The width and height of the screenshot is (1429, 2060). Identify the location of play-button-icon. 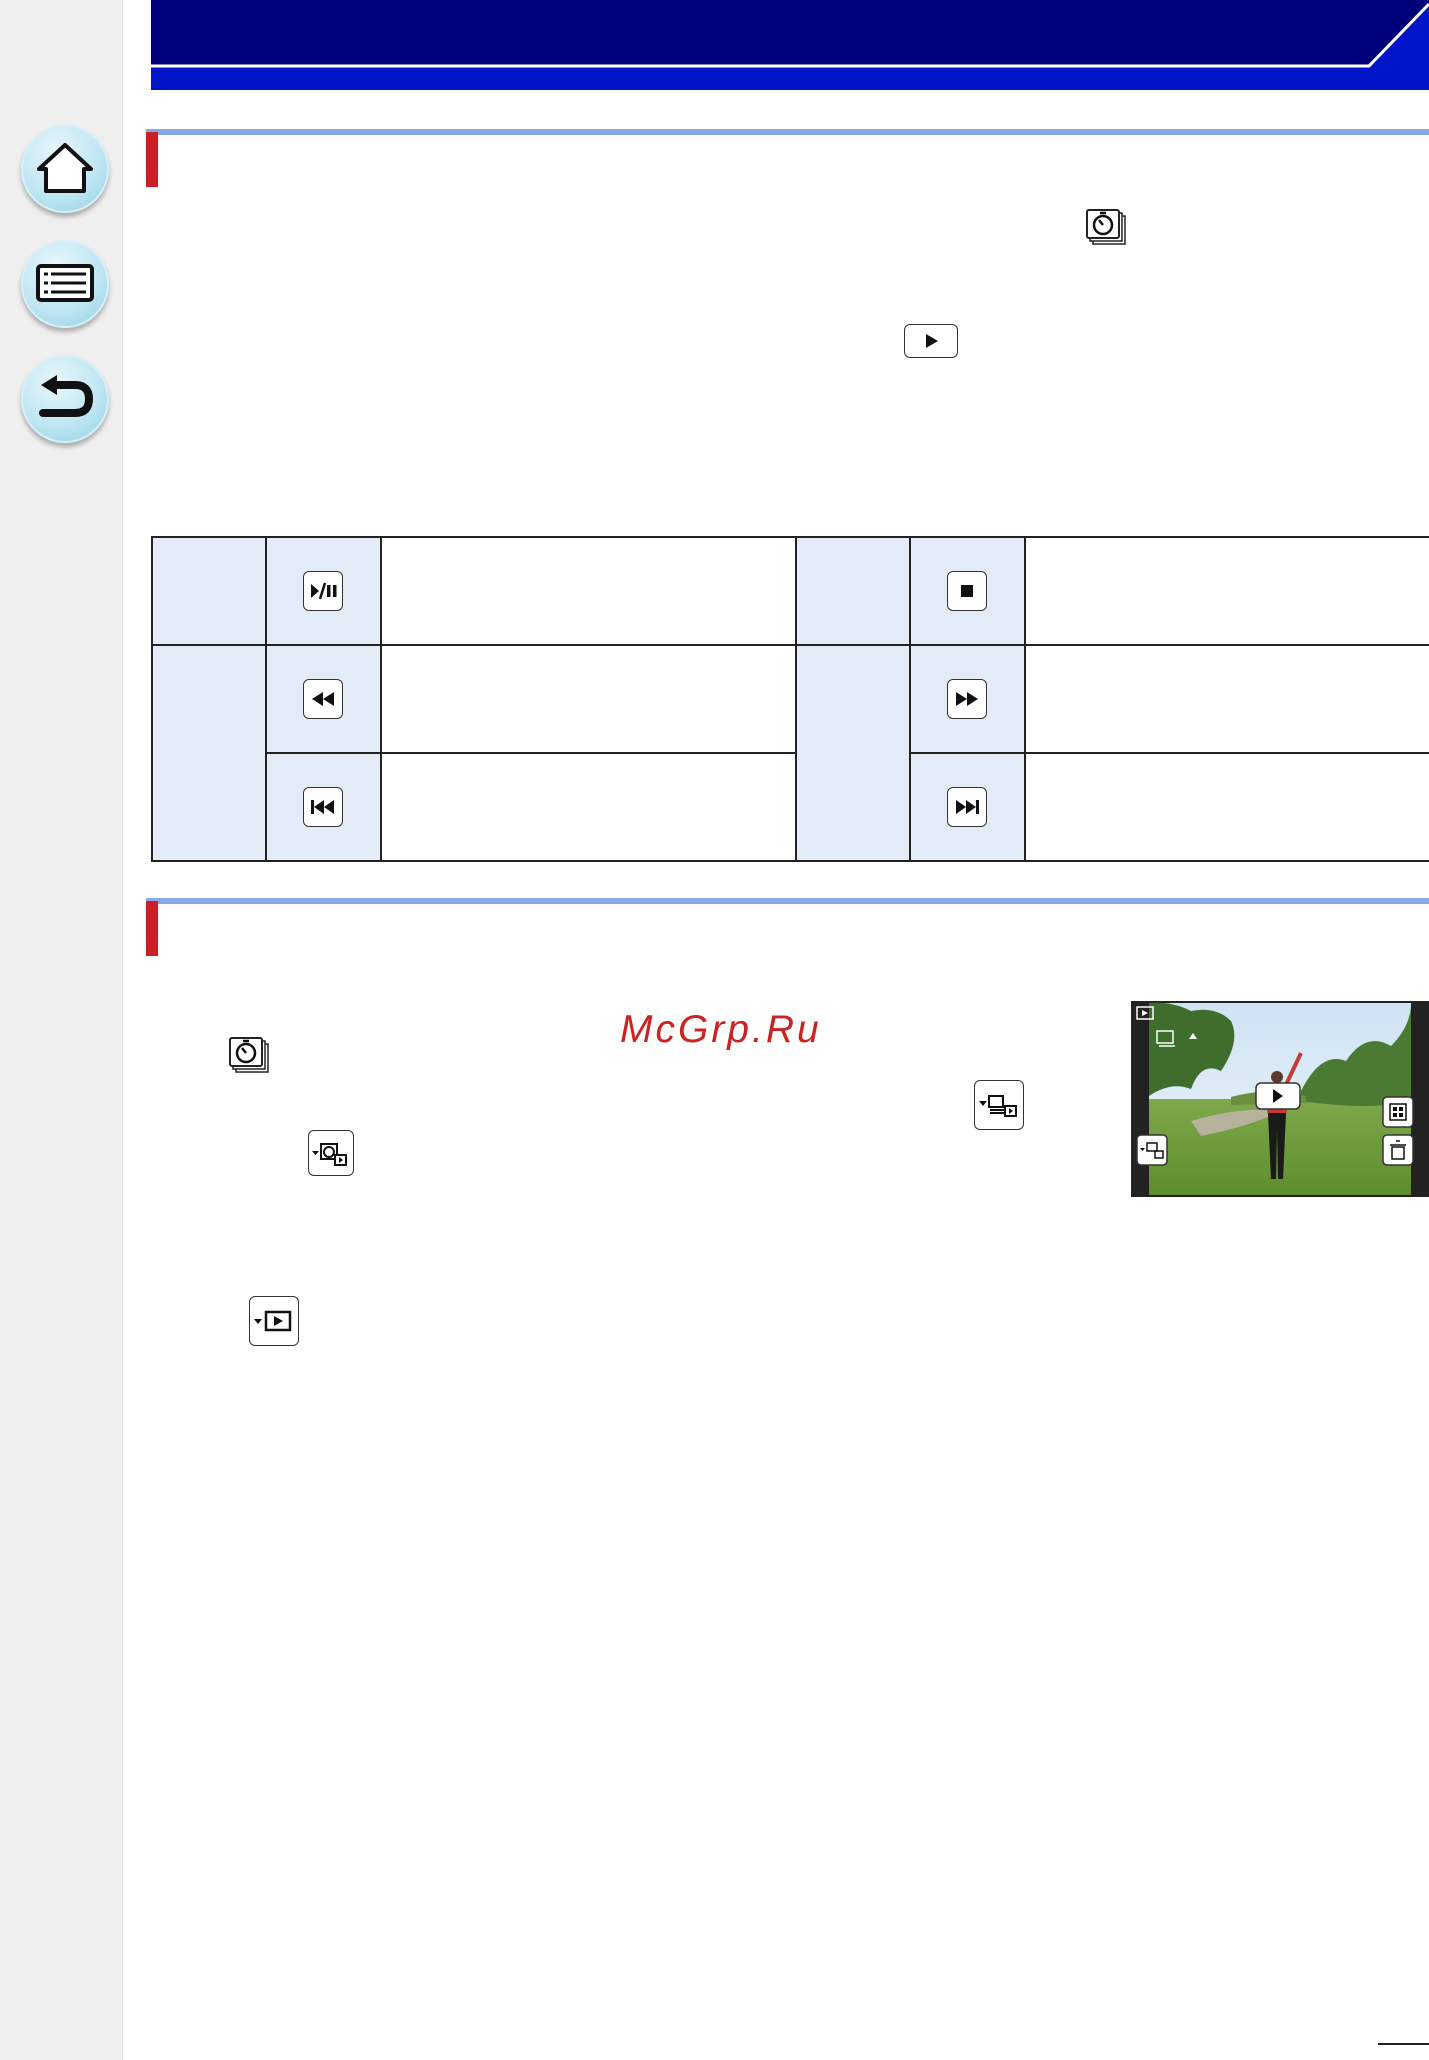
(931, 341).